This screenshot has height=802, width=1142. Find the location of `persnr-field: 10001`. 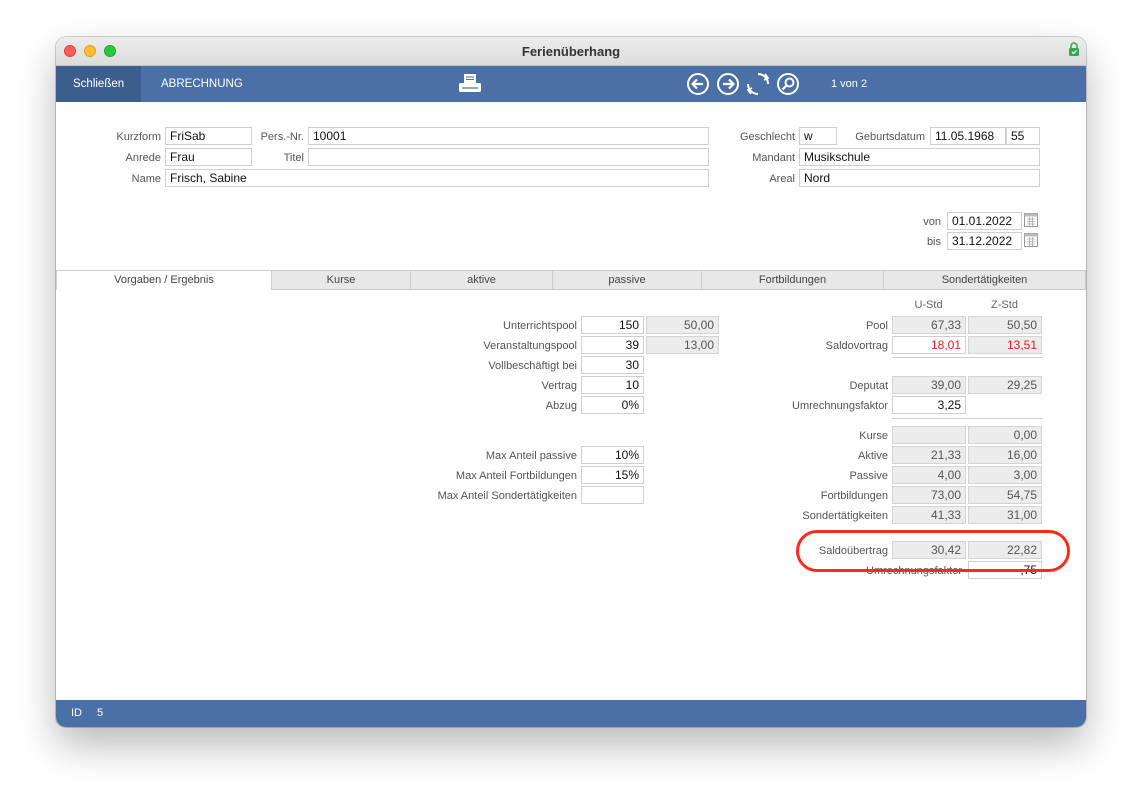

persnr-field: 10001 is located at coordinates (508, 136).